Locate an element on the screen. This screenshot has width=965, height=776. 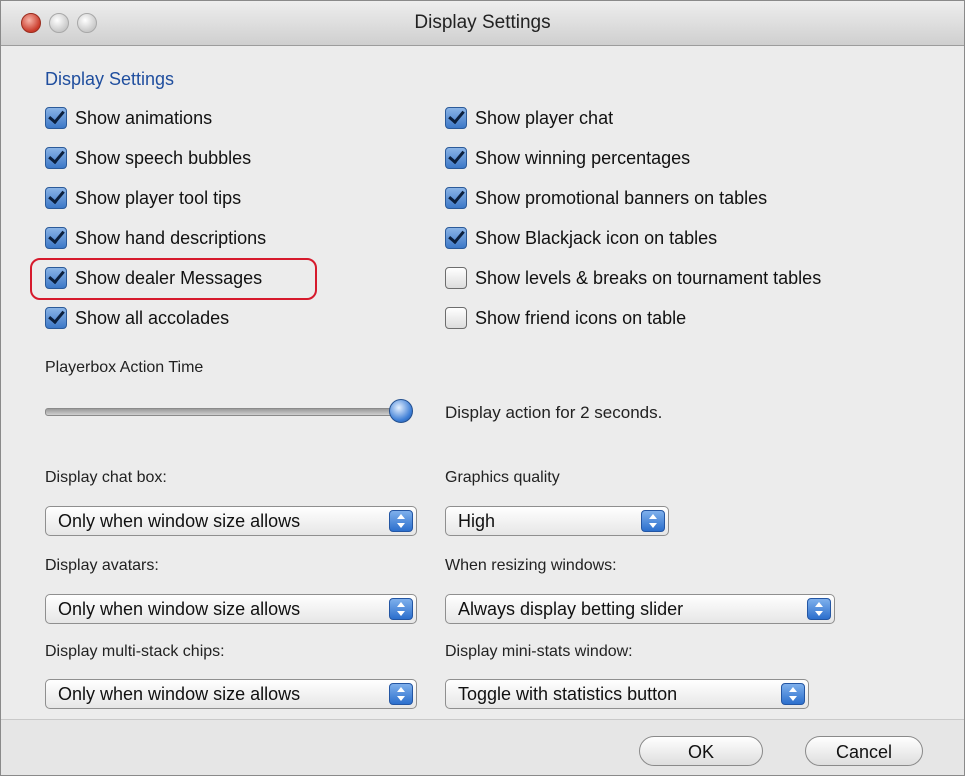
ok-button: OK is located at coordinates (701, 751).